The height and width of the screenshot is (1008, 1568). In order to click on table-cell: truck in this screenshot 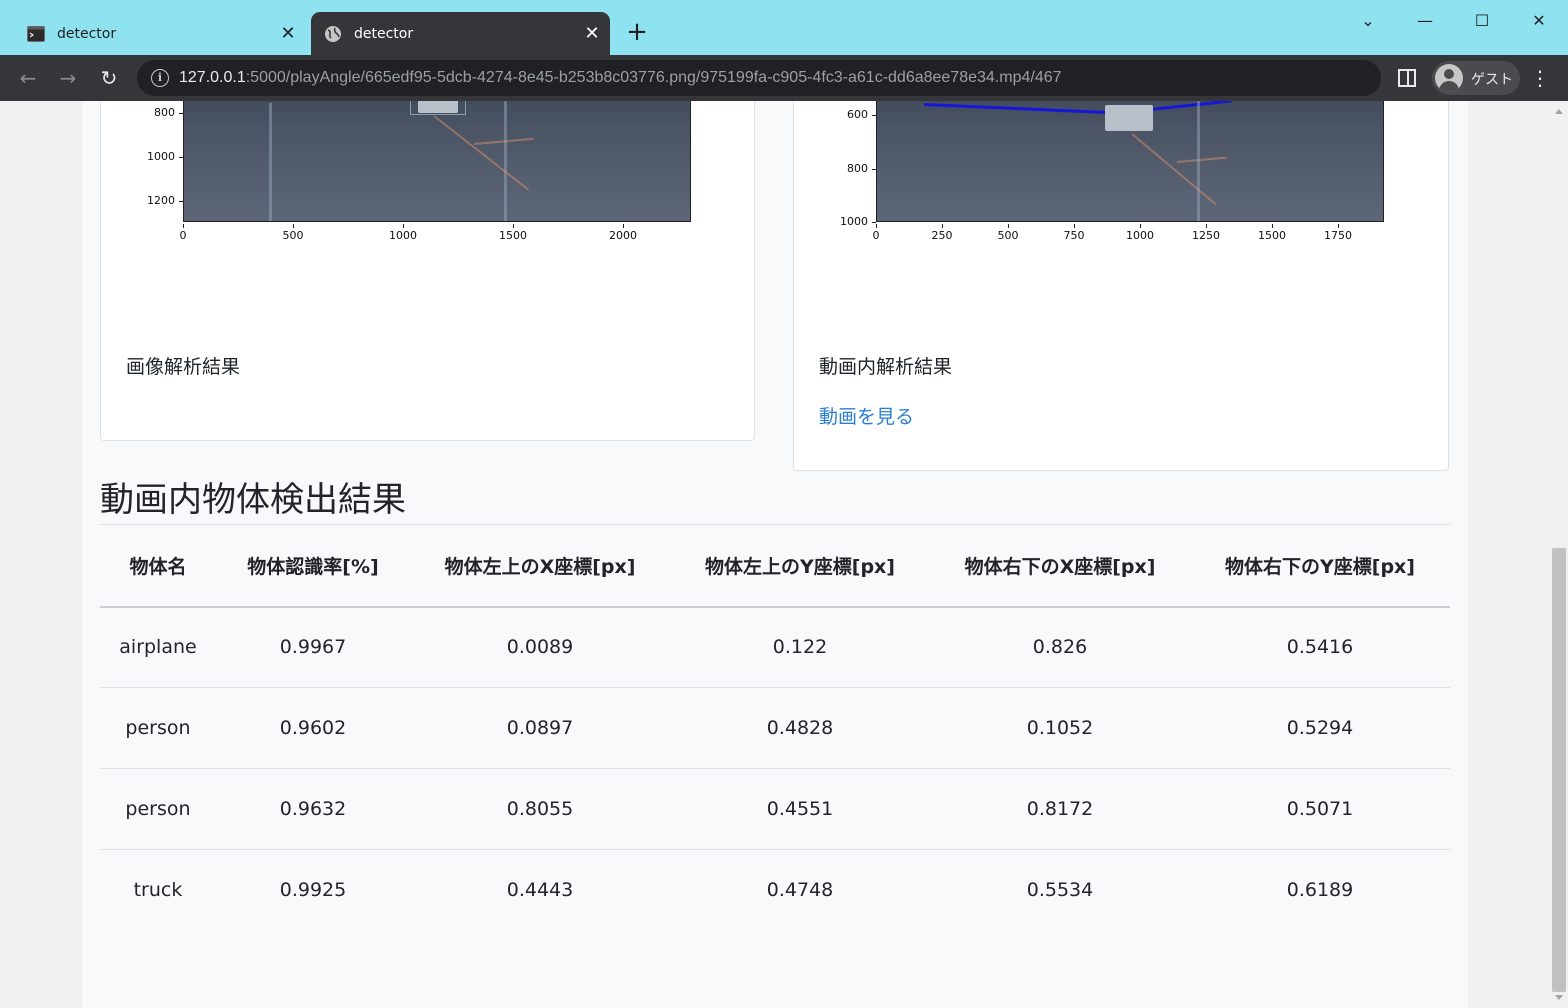, I will do `click(158, 890)`.